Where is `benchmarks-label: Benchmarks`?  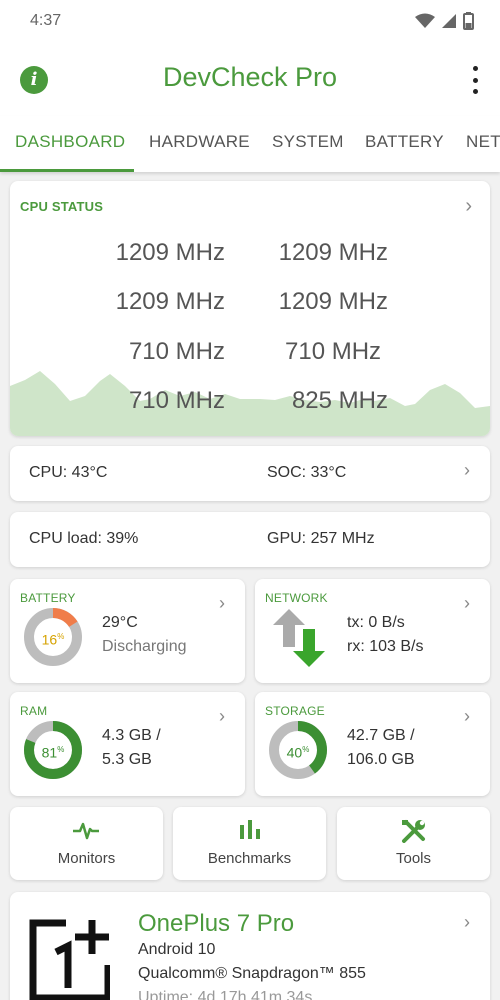 benchmarks-label: Benchmarks is located at coordinates (249, 858).